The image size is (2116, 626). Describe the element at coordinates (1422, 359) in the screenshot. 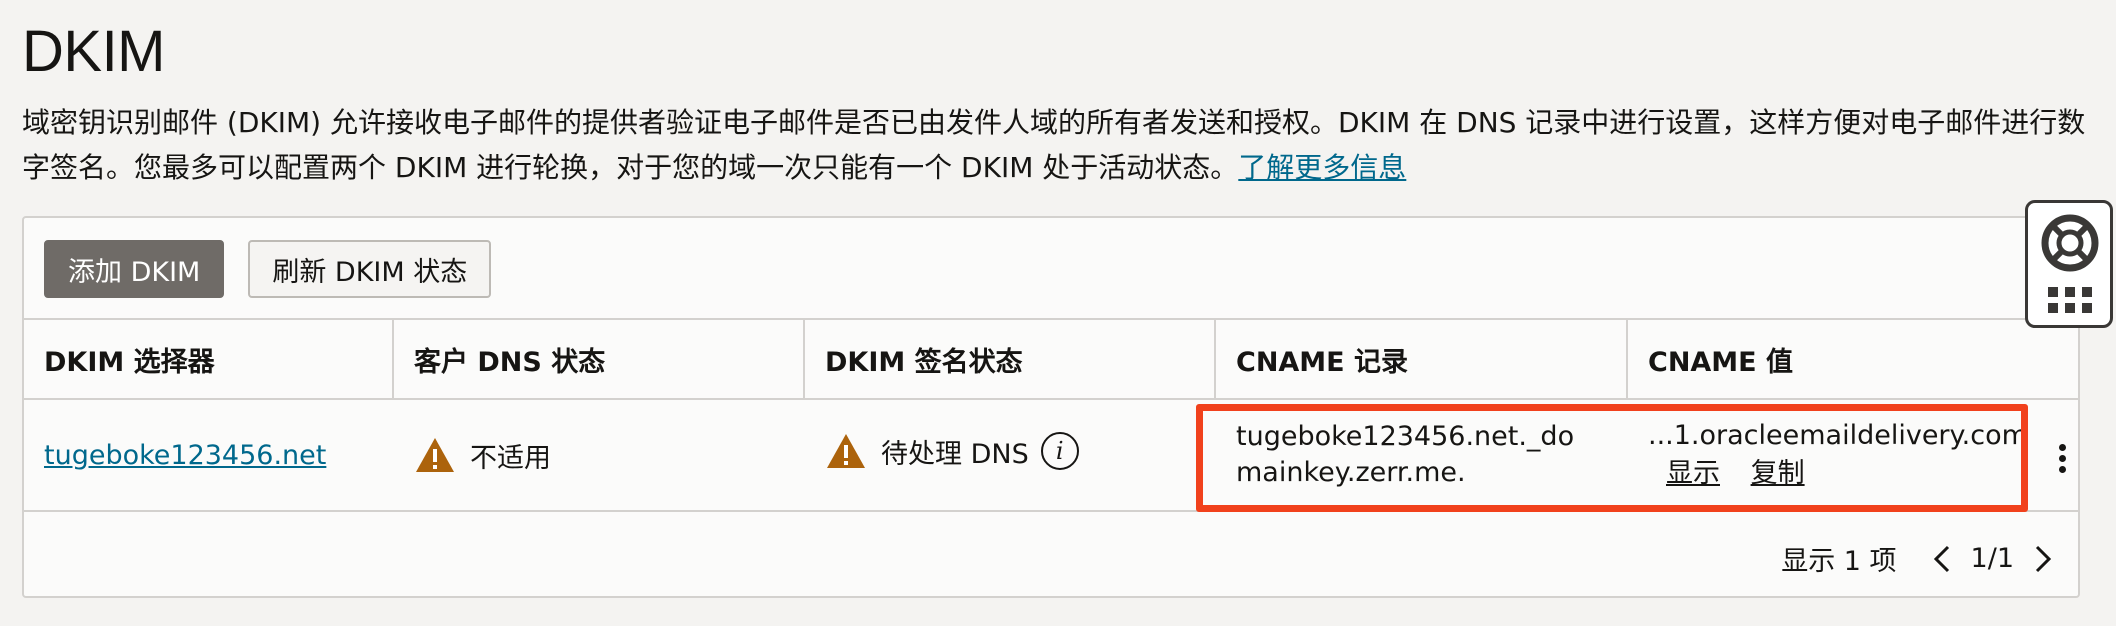

I see `column-header-cname-record: CNAME 记录` at that location.